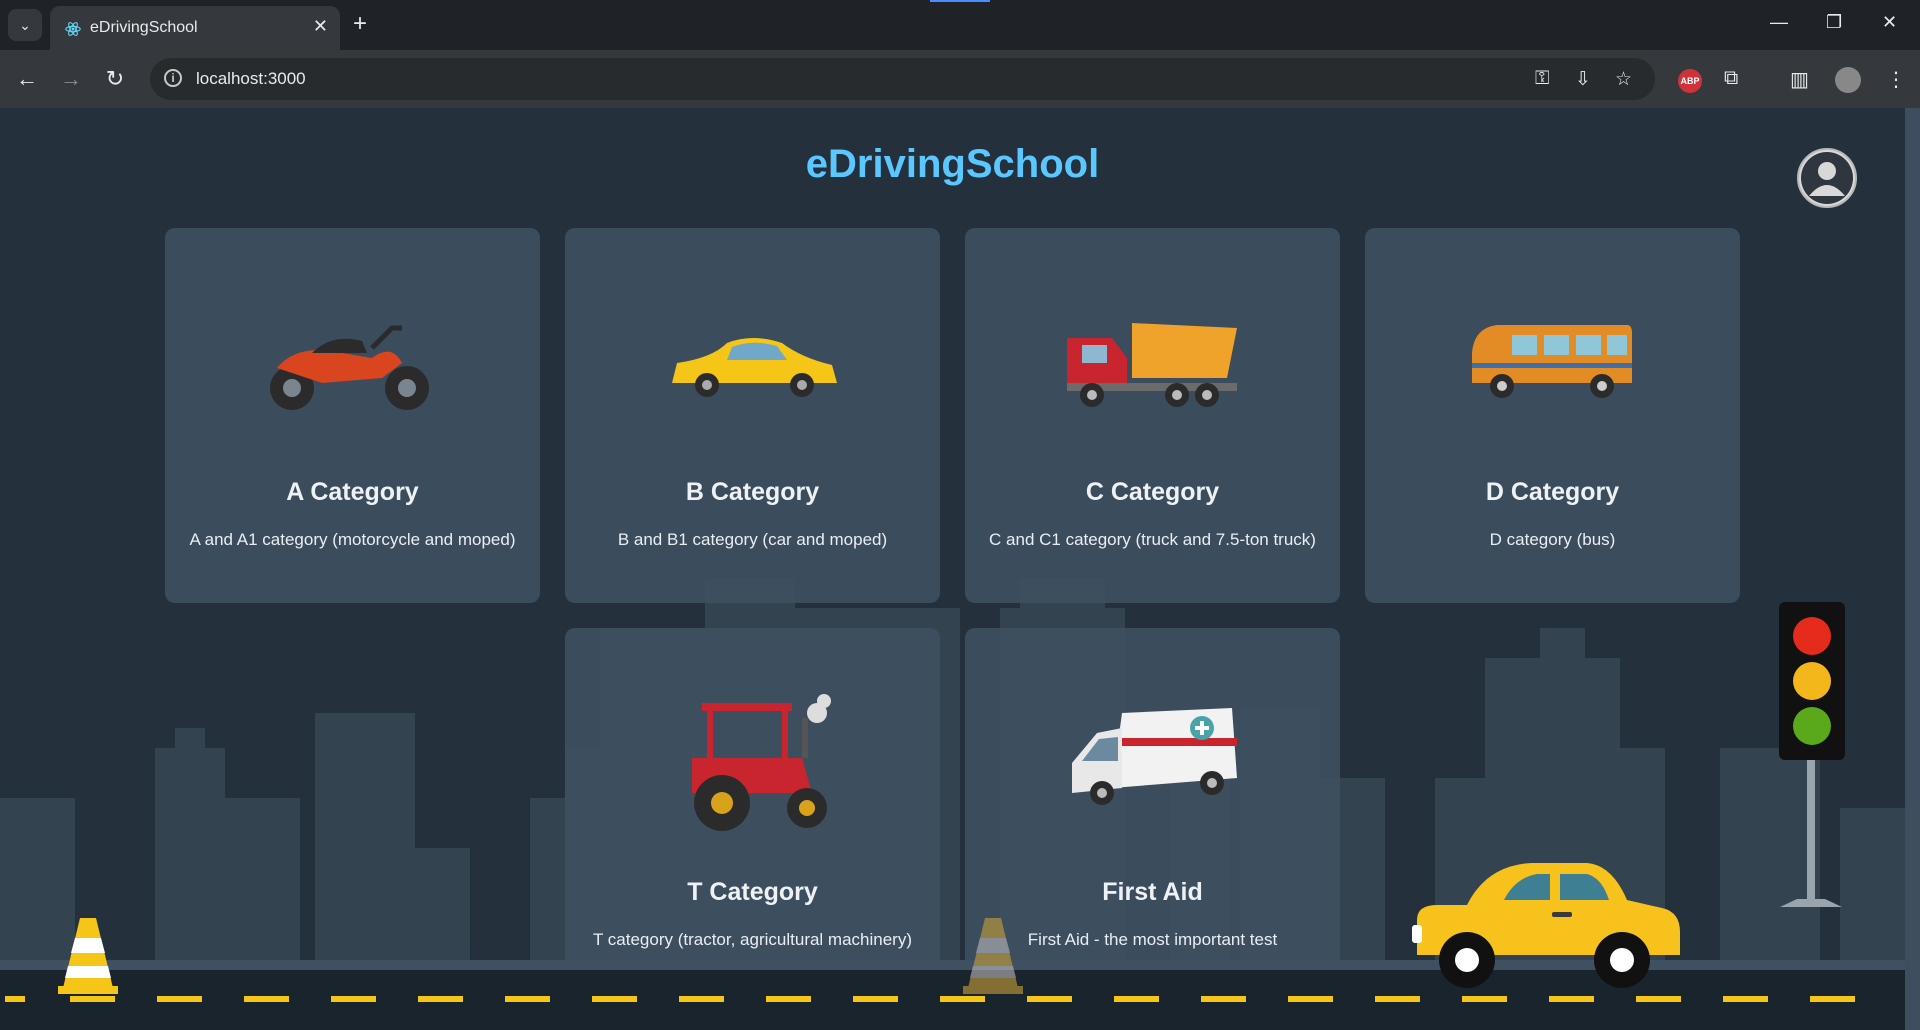 The height and width of the screenshot is (1030, 1920). I want to click on site-info-icon: i, so click(173, 78).